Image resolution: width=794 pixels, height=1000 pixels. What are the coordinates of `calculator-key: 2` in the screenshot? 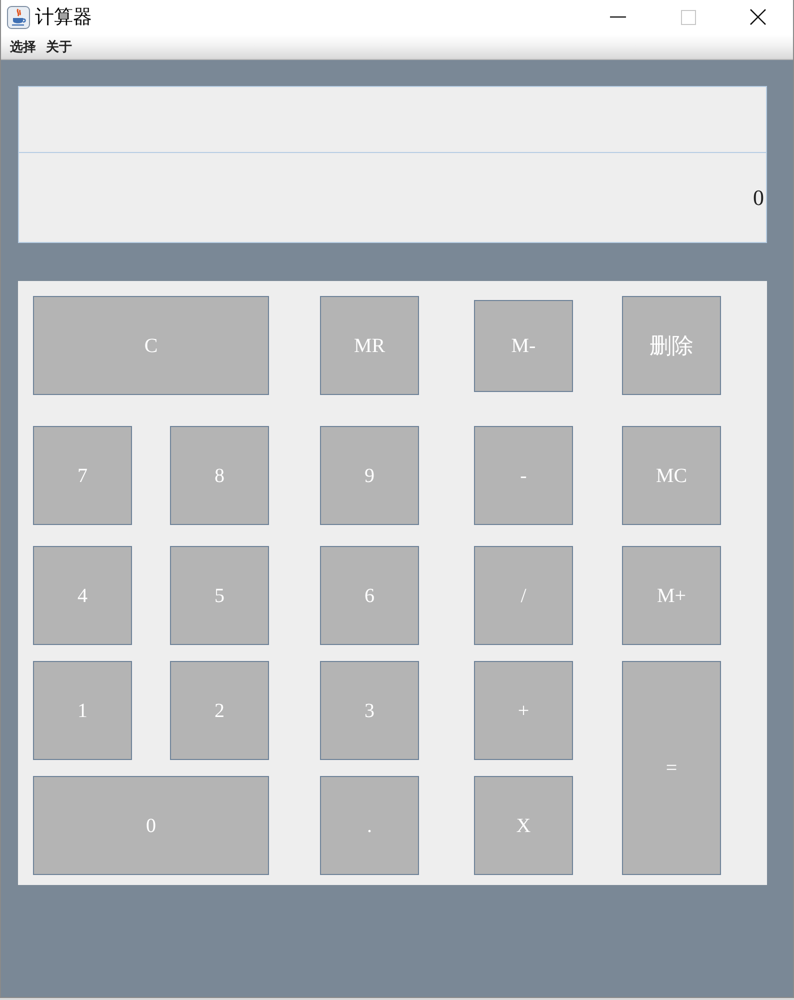 It's located at (219, 710).